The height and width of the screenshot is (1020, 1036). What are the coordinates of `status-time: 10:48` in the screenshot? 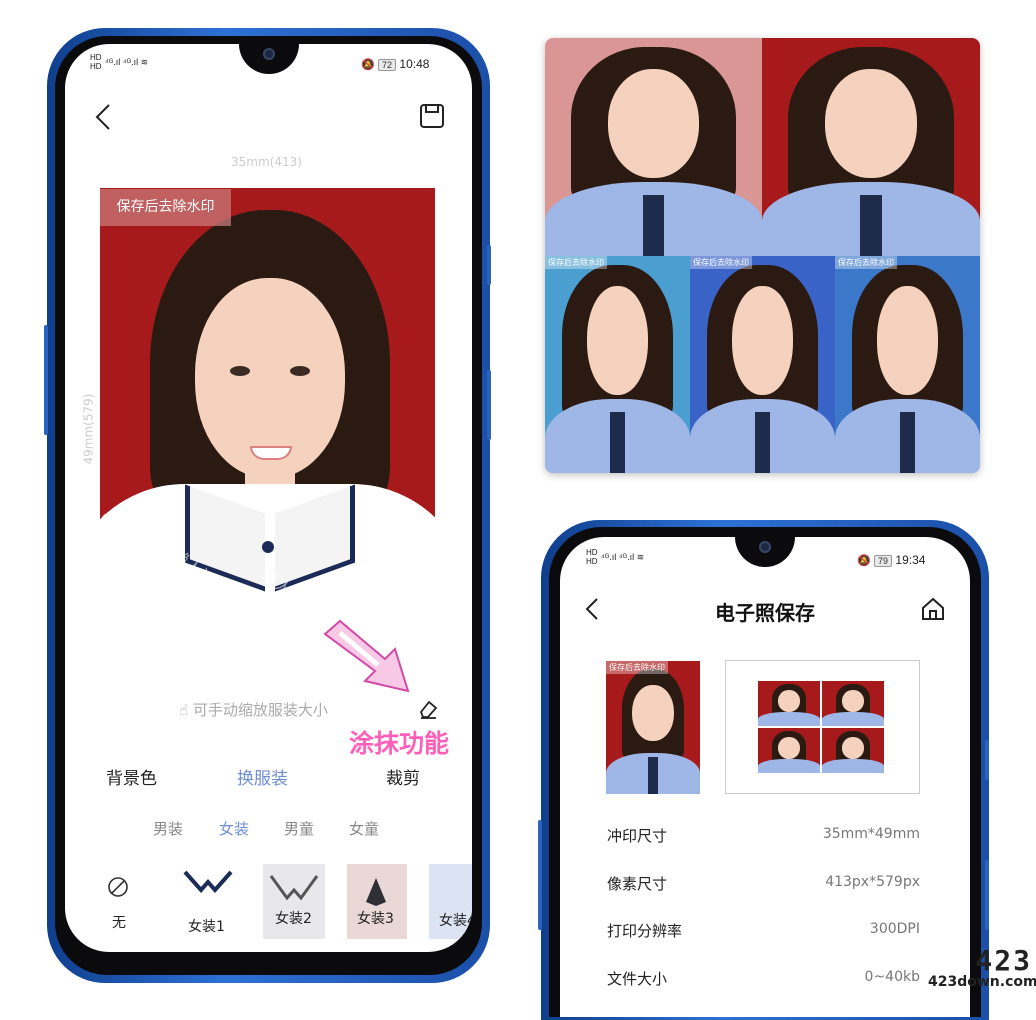 It's located at (414, 64).